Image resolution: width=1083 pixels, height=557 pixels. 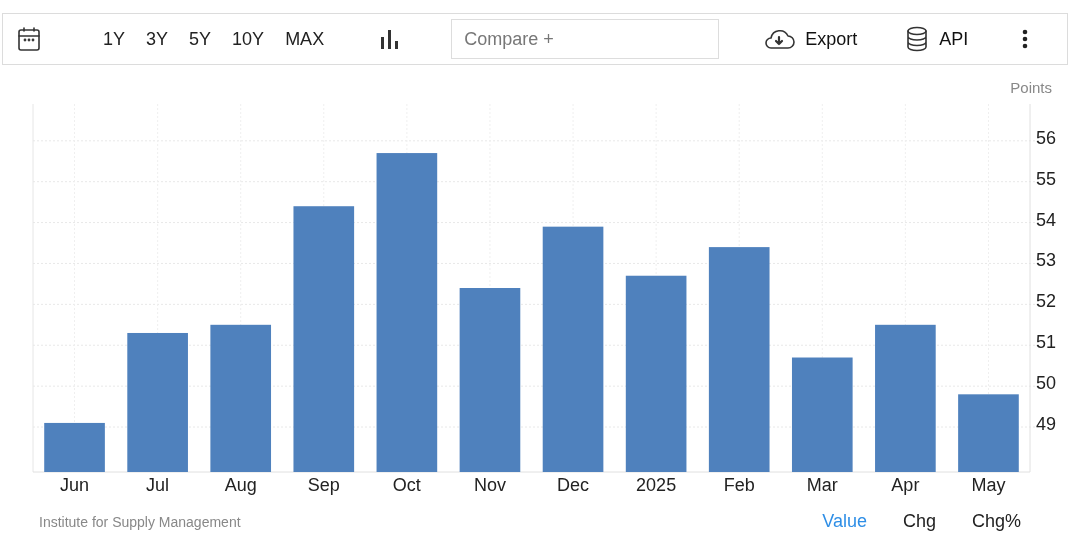 What do you see at coordinates (240, 485) in the screenshot?
I see `axis-label: Aug` at bounding box center [240, 485].